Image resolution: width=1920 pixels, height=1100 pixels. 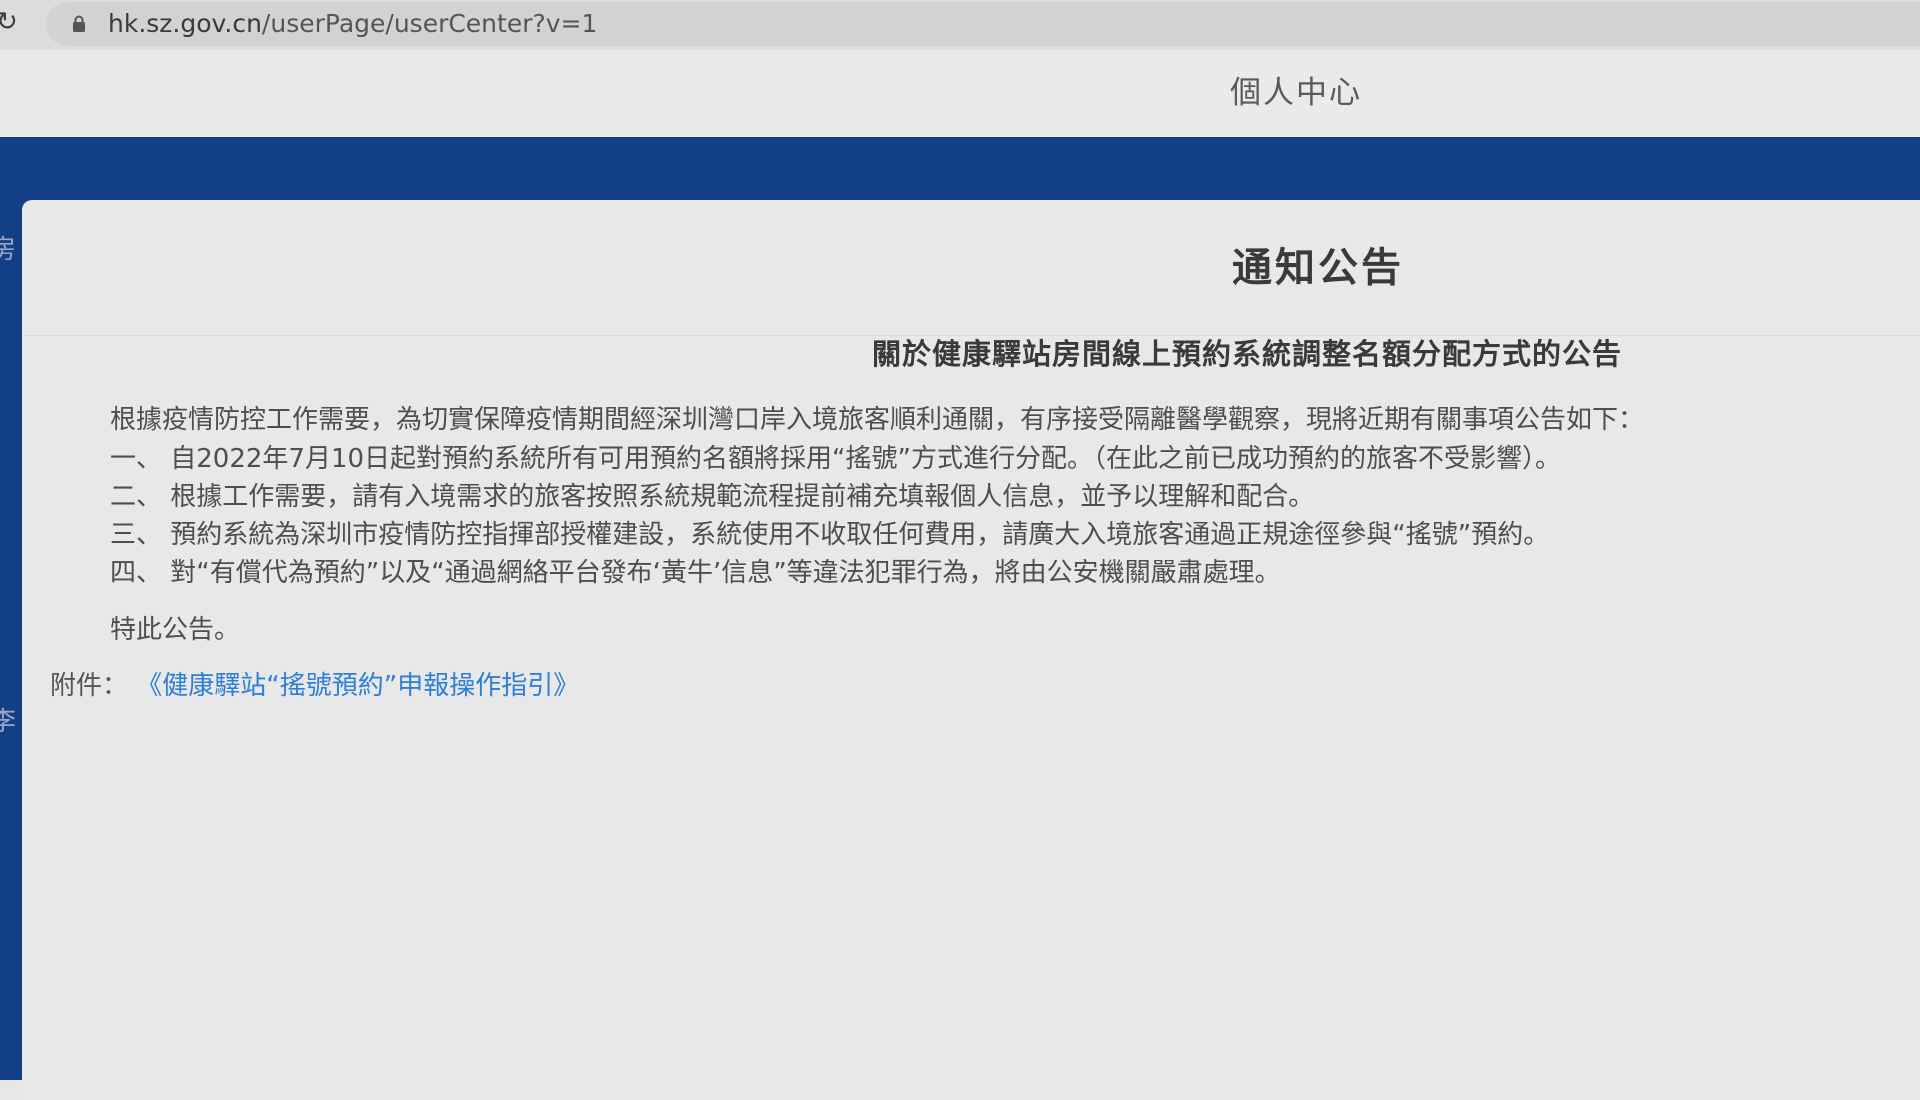 What do you see at coordinates (1247, 354) in the screenshot?
I see `notice-heading: 關於健康驛站房間線上預約系統調整名額分配方式的公告` at bounding box center [1247, 354].